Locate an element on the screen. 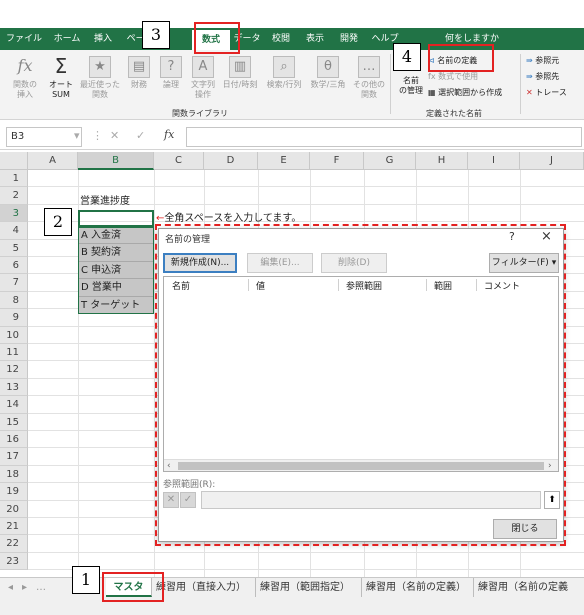  row-header: 14 is located at coordinates (14, 405).